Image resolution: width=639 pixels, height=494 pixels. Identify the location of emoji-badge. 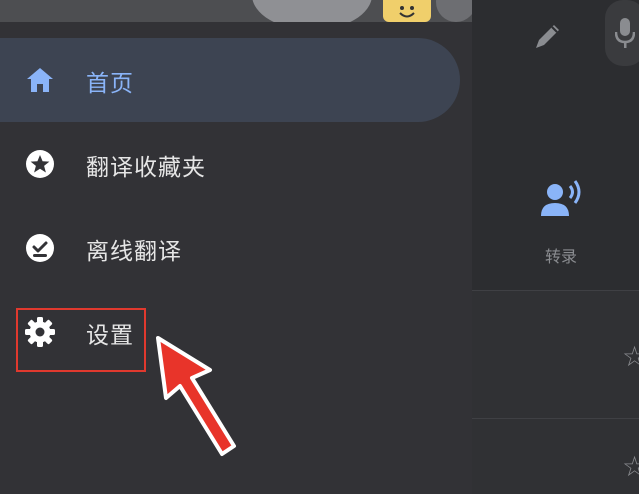
(407, 11).